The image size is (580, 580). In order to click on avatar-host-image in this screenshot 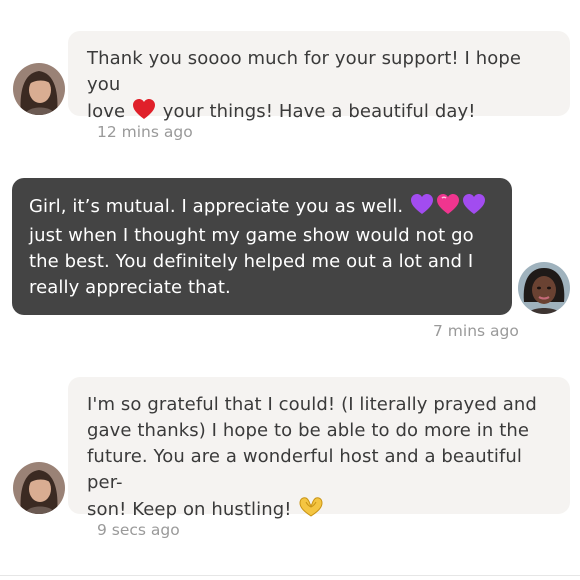, I will do `click(544, 288)`.